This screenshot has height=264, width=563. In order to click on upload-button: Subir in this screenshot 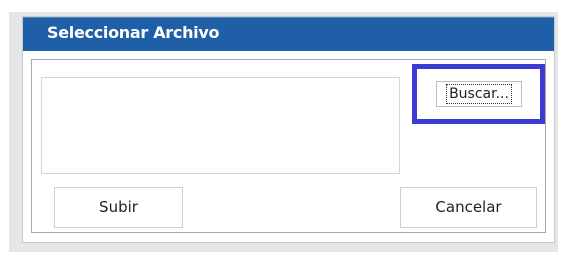, I will do `click(118, 207)`.